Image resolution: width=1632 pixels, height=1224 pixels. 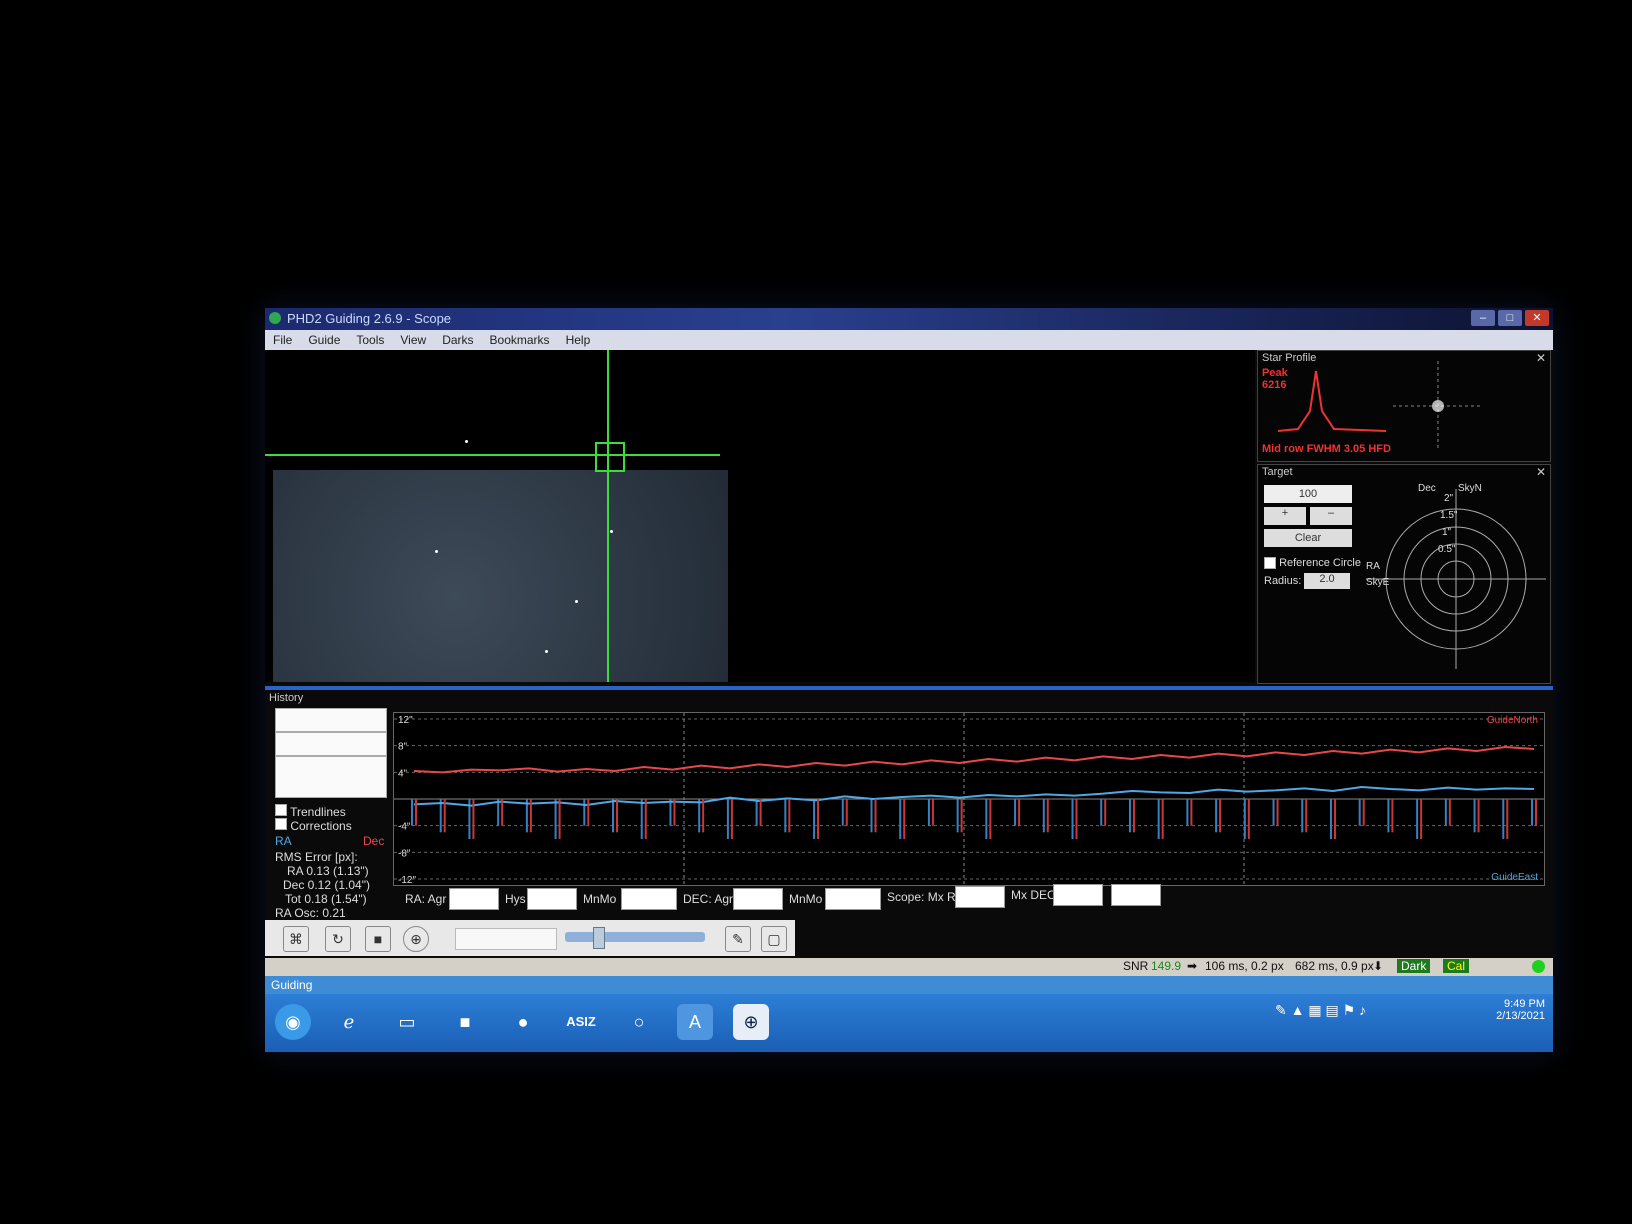 What do you see at coordinates (1541, 472) in the screenshot?
I see `close-icon: ✕` at bounding box center [1541, 472].